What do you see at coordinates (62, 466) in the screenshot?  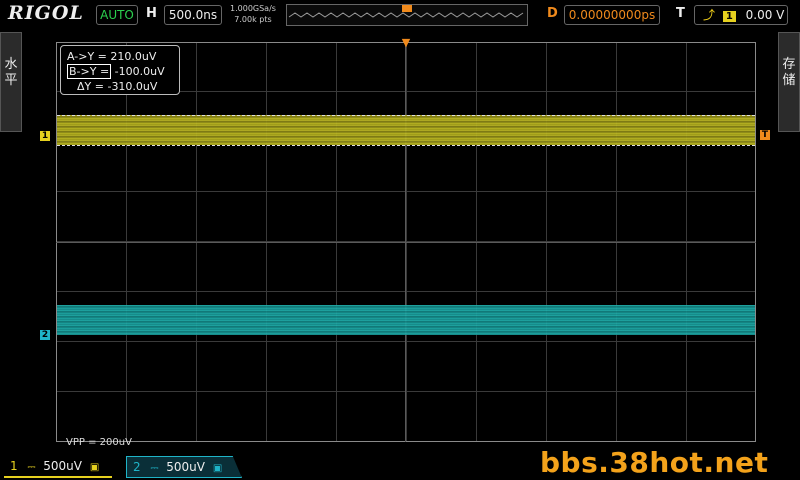 I see `channel-1-scale: 500uV` at bounding box center [62, 466].